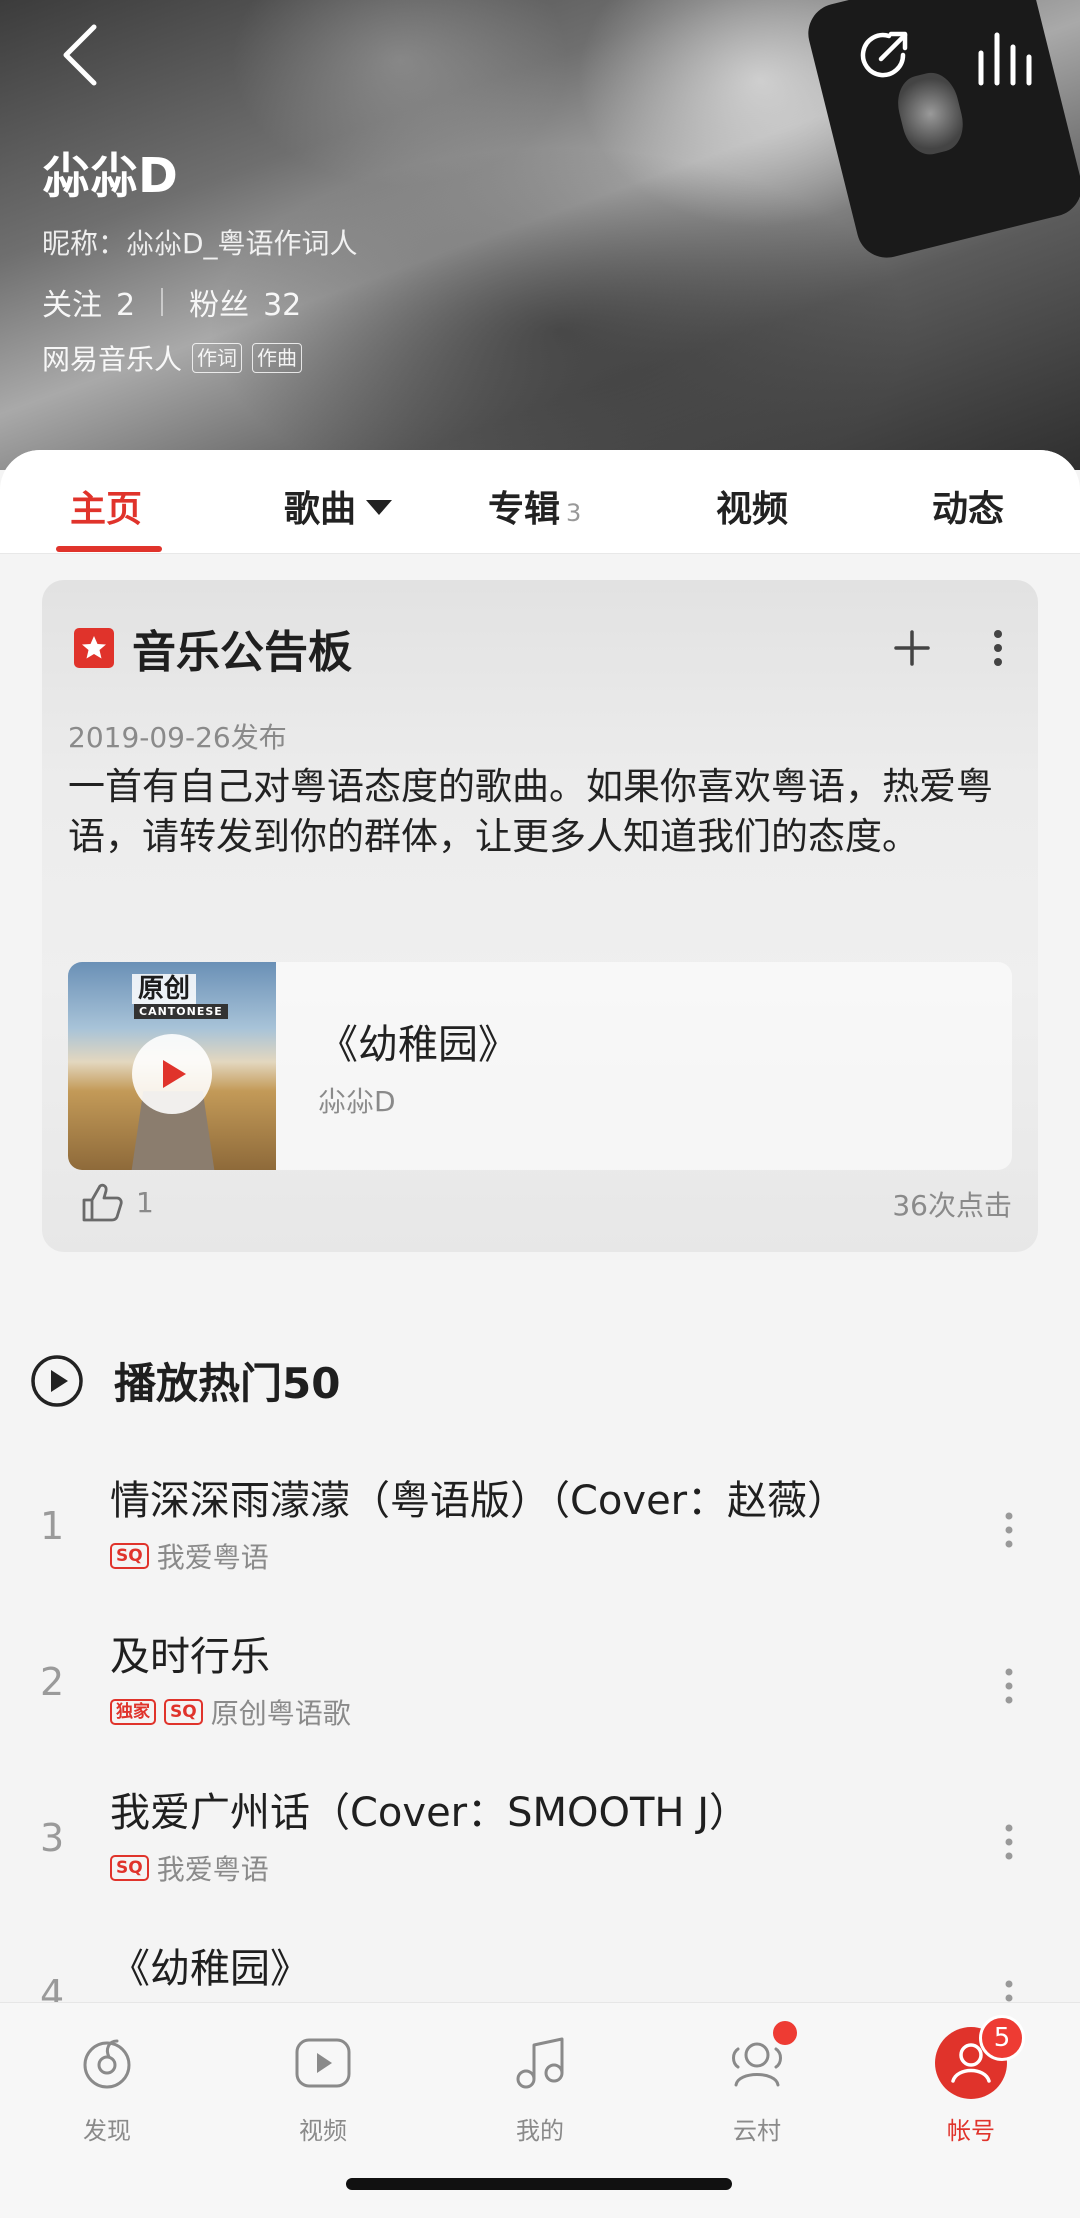 Image resolution: width=1080 pixels, height=2218 pixels. I want to click on fans-label: 粉丝, so click(219, 305).